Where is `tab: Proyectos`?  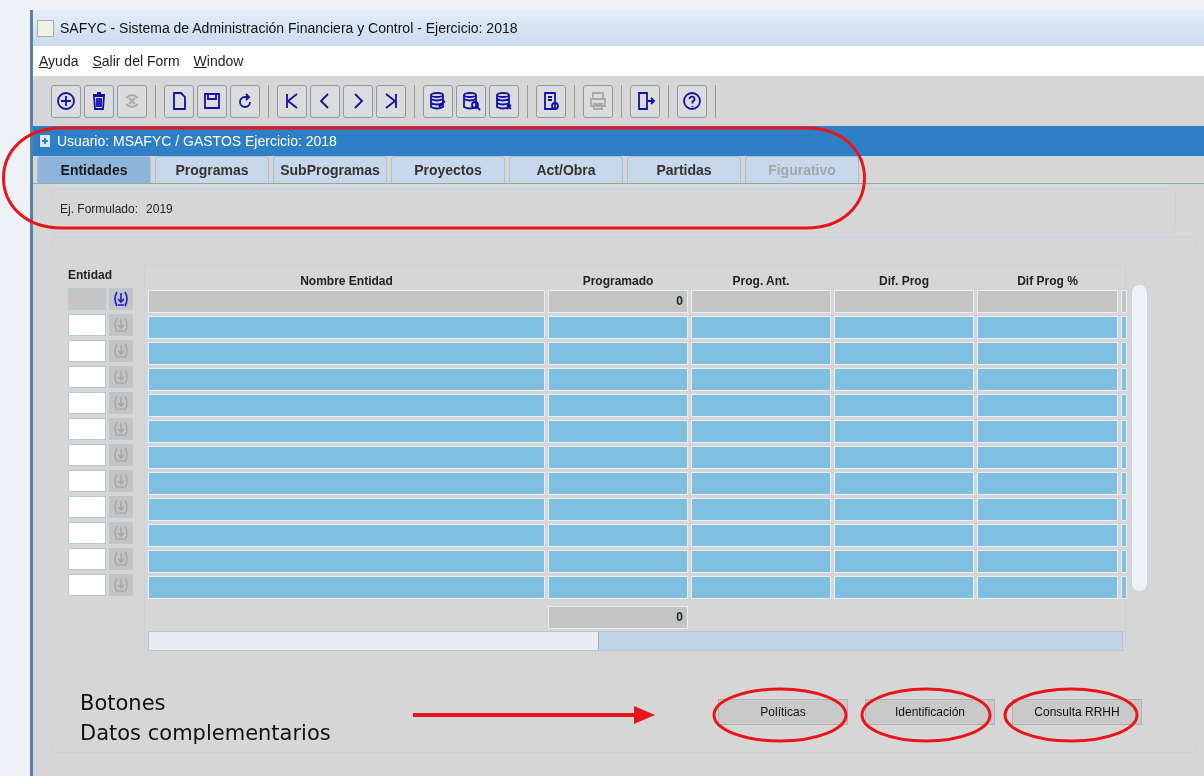 tab: Proyectos is located at coordinates (448, 169).